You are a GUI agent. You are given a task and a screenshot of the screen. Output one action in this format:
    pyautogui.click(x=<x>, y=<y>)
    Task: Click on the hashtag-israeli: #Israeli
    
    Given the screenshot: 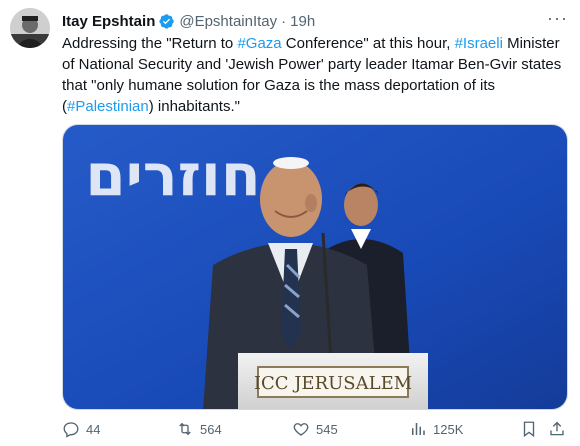 What is the action you would take?
    pyautogui.click(x=479, y=43)
    